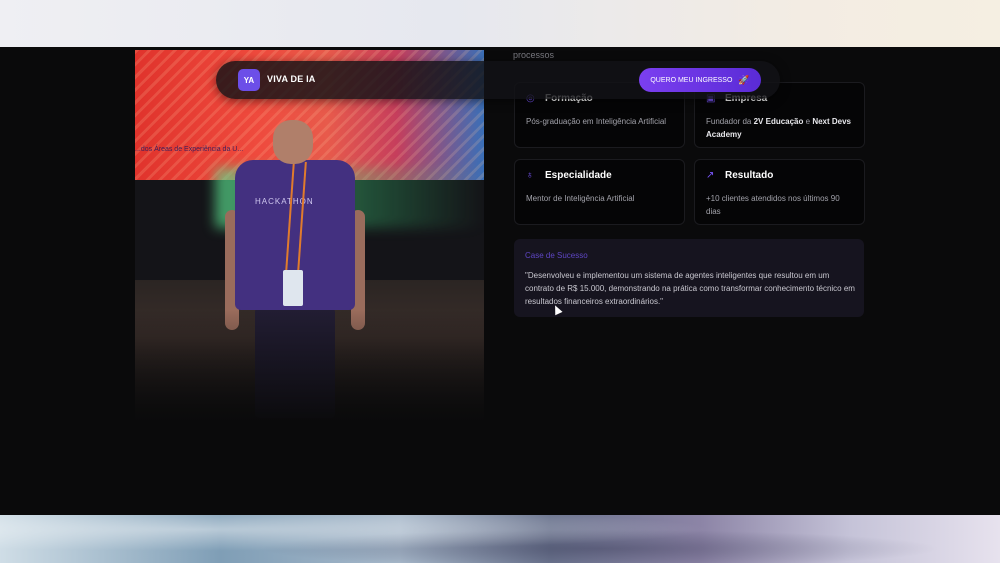  I want to click on card-text: Mentor de Inteligência Artificial, so click(580, 198).